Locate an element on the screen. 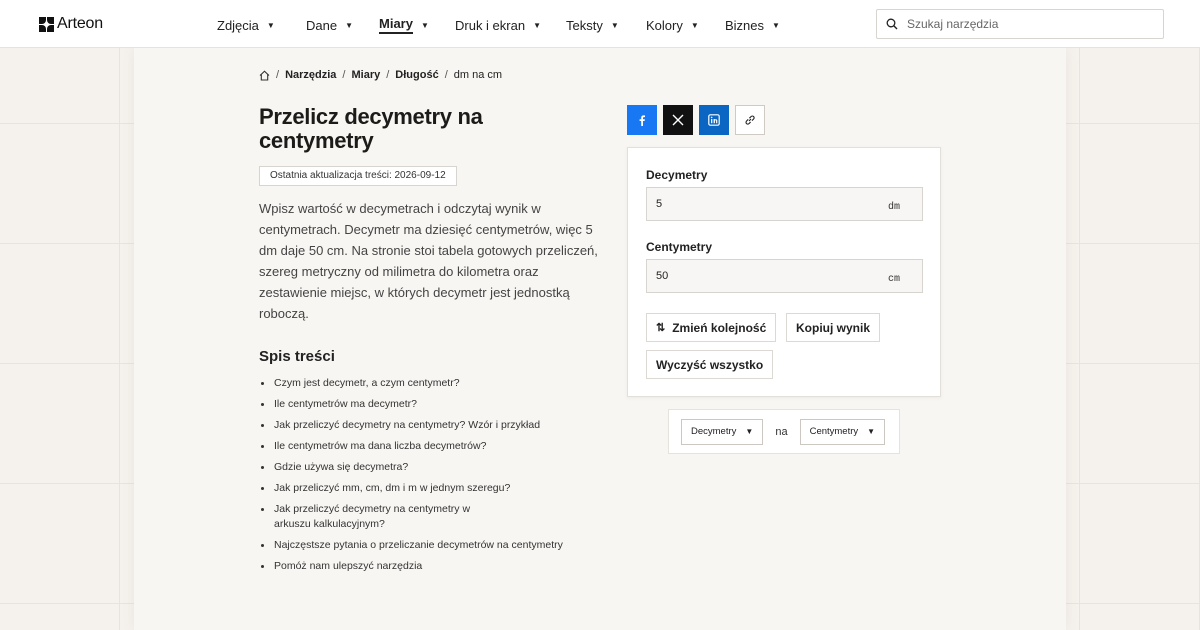 Image resolution: width=1200 pixels, height=630 pixels. swap-order-button: ⇅ Zmień kolejność is located at coordinates (711, 327).